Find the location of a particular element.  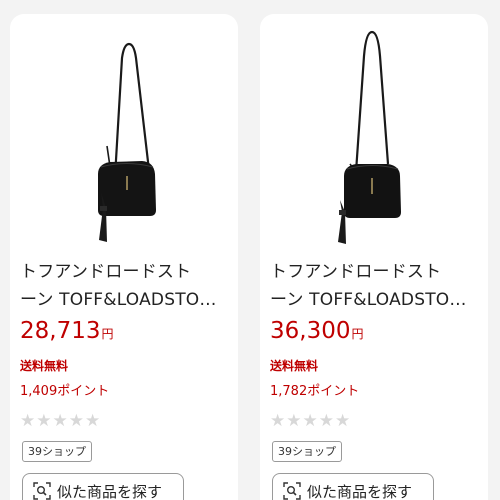

product-price: 36,300円 is located at coordinates (317, 332).